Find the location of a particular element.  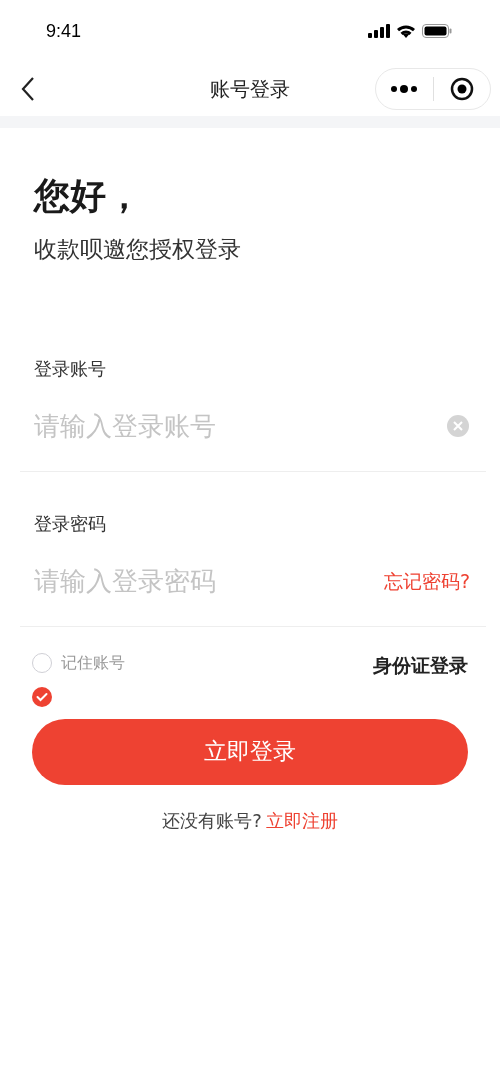

login-button: 立即登录 is located at coordinates (250, 751).